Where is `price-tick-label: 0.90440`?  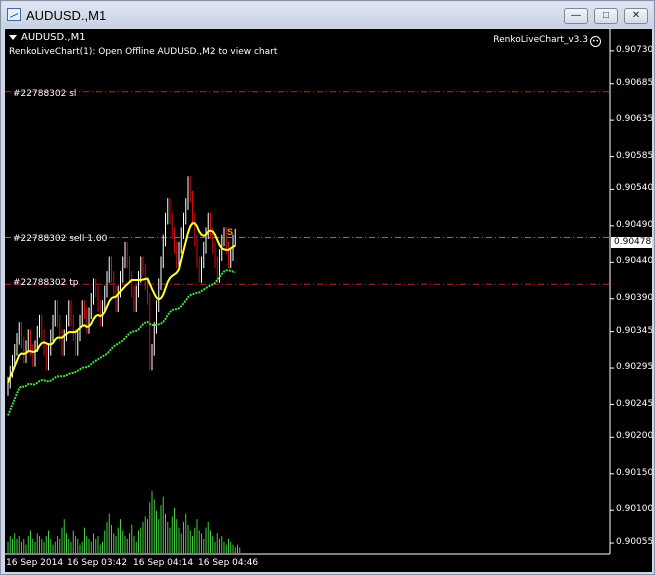 price-tick-label: 0.90440 is located at coordinates (634, 261).